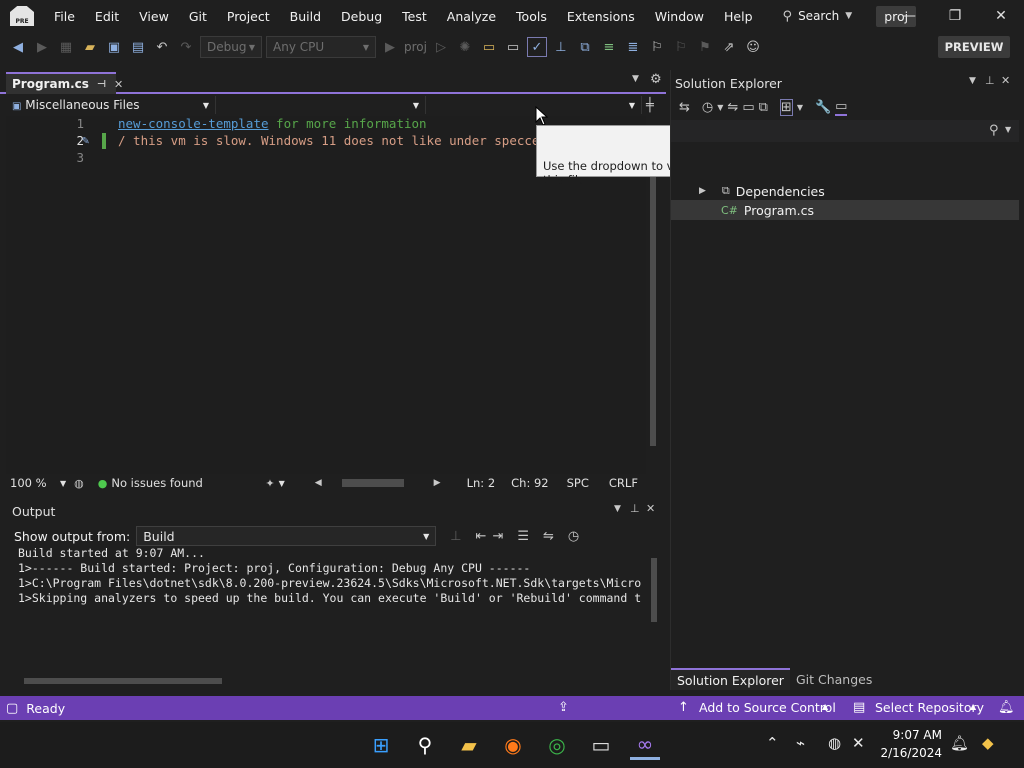 The height and width of the screenshot is (768, 1024). What do you see at coordinates (738, 16) in the screenshot?
I see `menu-help: Help` at bounding box center [738, 16].